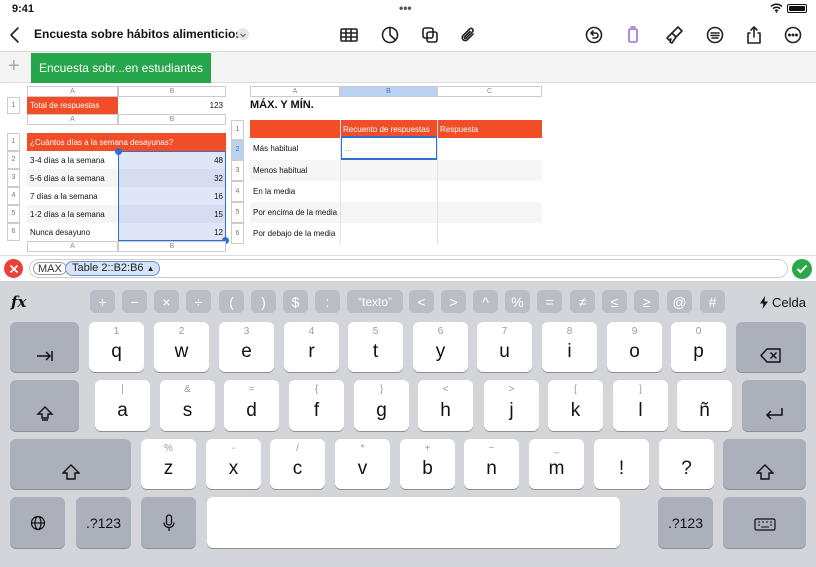 The height and width of the screenshot is (567, 816). What do you see at coordinates (168, 522) in the screenshot?
I see `dictation-key` at bounding box center [168, 522].